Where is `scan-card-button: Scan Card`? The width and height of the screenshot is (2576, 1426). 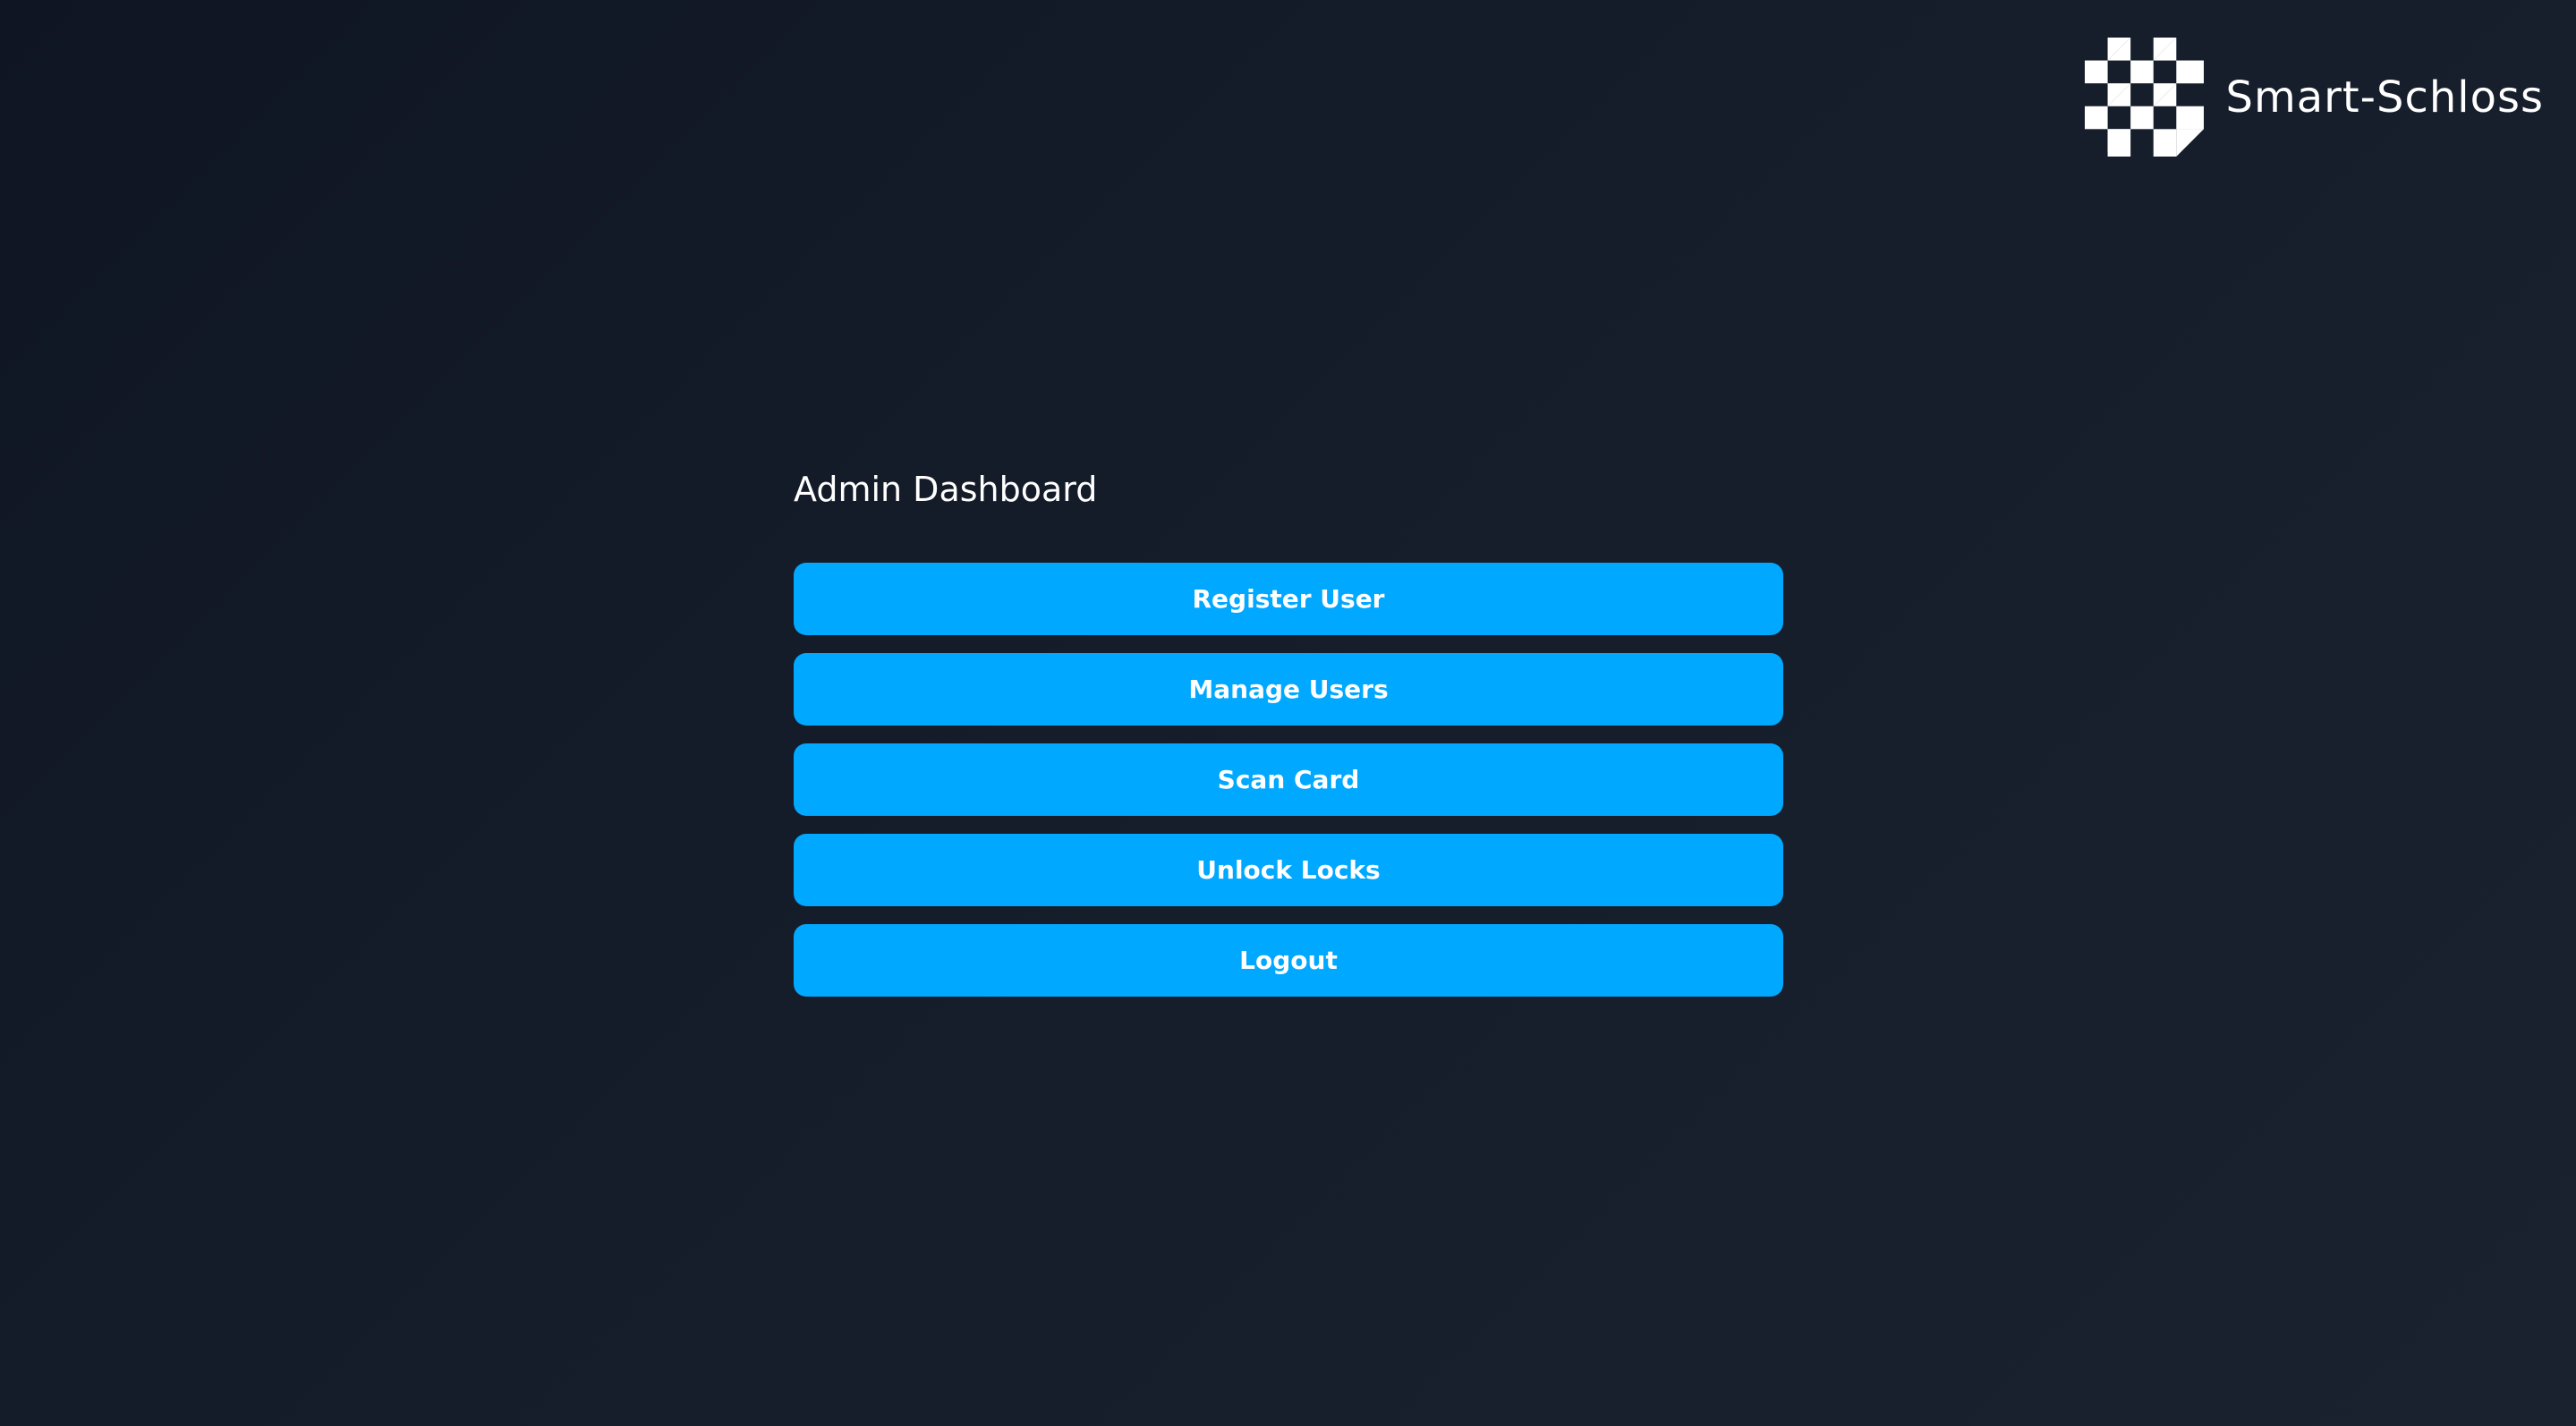 scan-card-button: Scan Card is located at coordinates (1288, 780).